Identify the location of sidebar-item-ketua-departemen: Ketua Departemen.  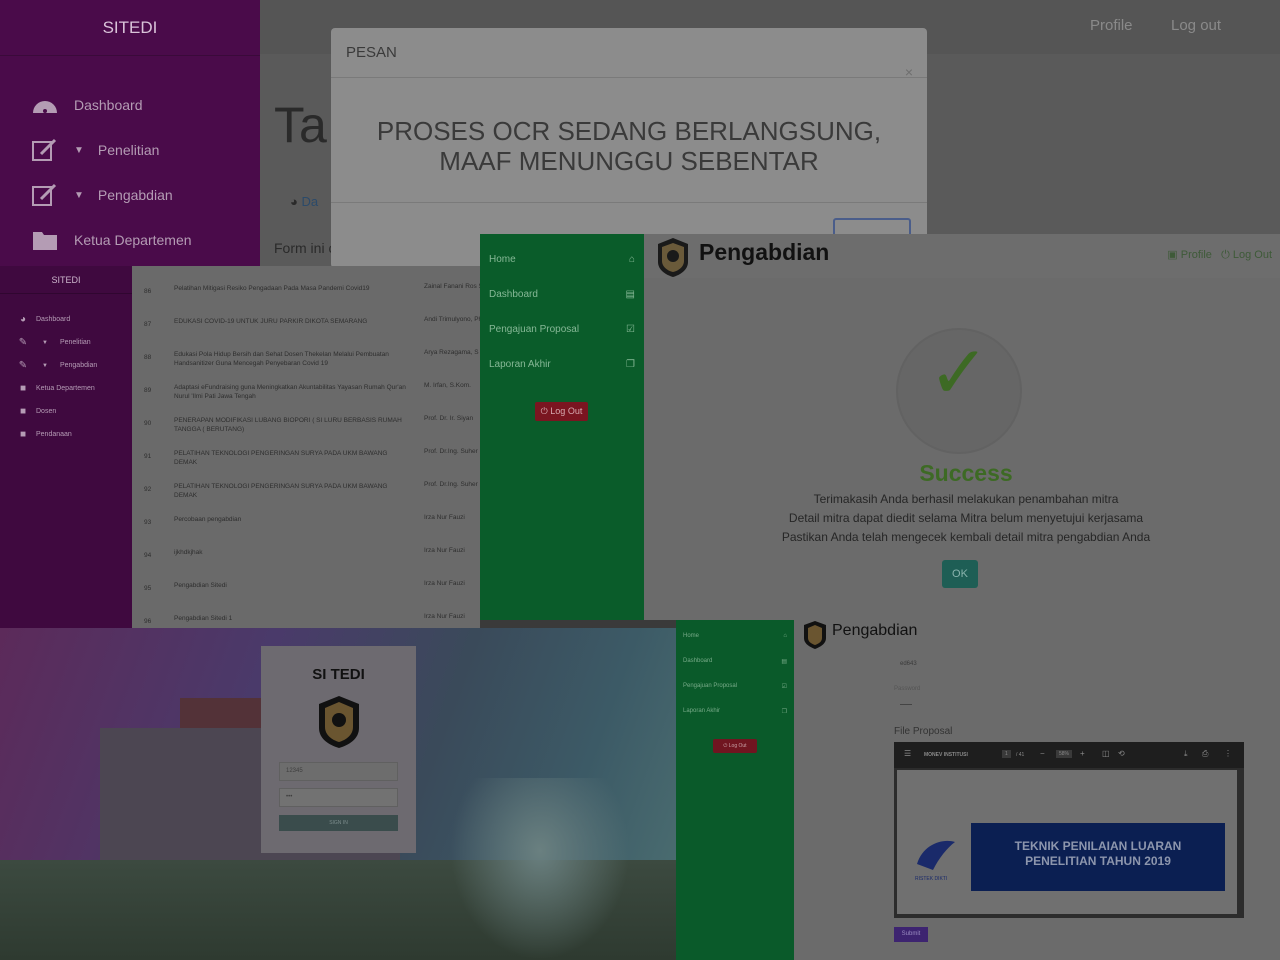
(111, 240).